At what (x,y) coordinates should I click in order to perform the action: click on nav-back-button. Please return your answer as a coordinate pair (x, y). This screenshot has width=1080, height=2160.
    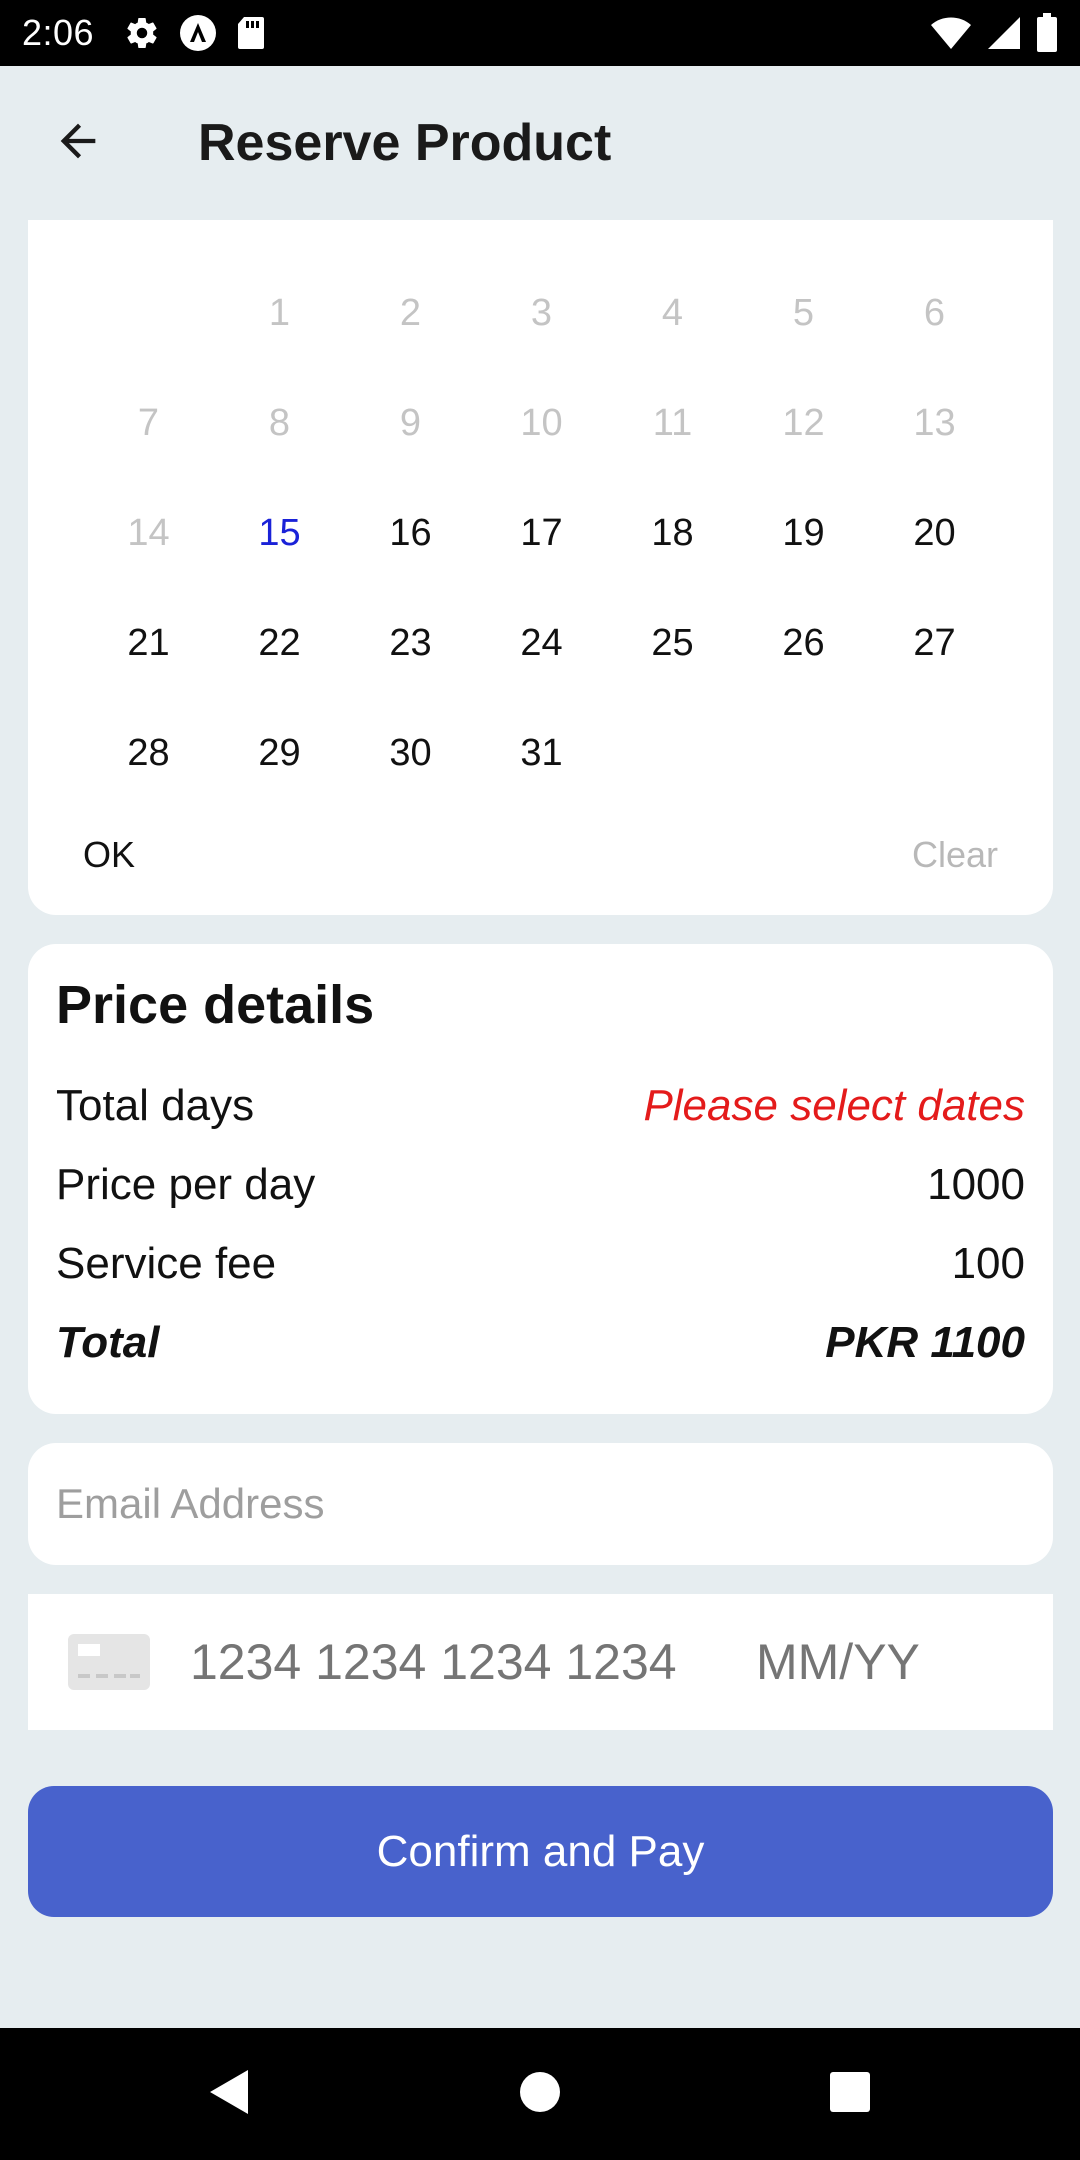
    Looking at the image, I should click on (230, 2094).